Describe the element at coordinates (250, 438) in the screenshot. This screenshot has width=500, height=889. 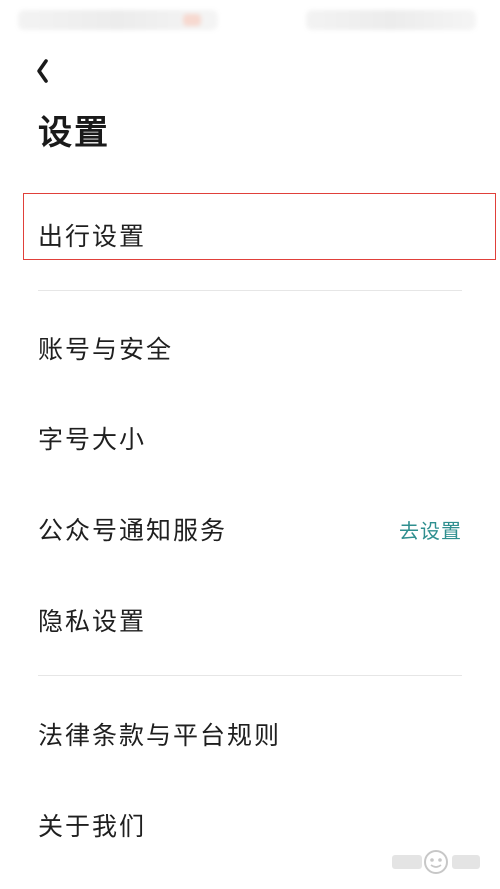
I see `settings-item-font-size: 字号大小` at that location.